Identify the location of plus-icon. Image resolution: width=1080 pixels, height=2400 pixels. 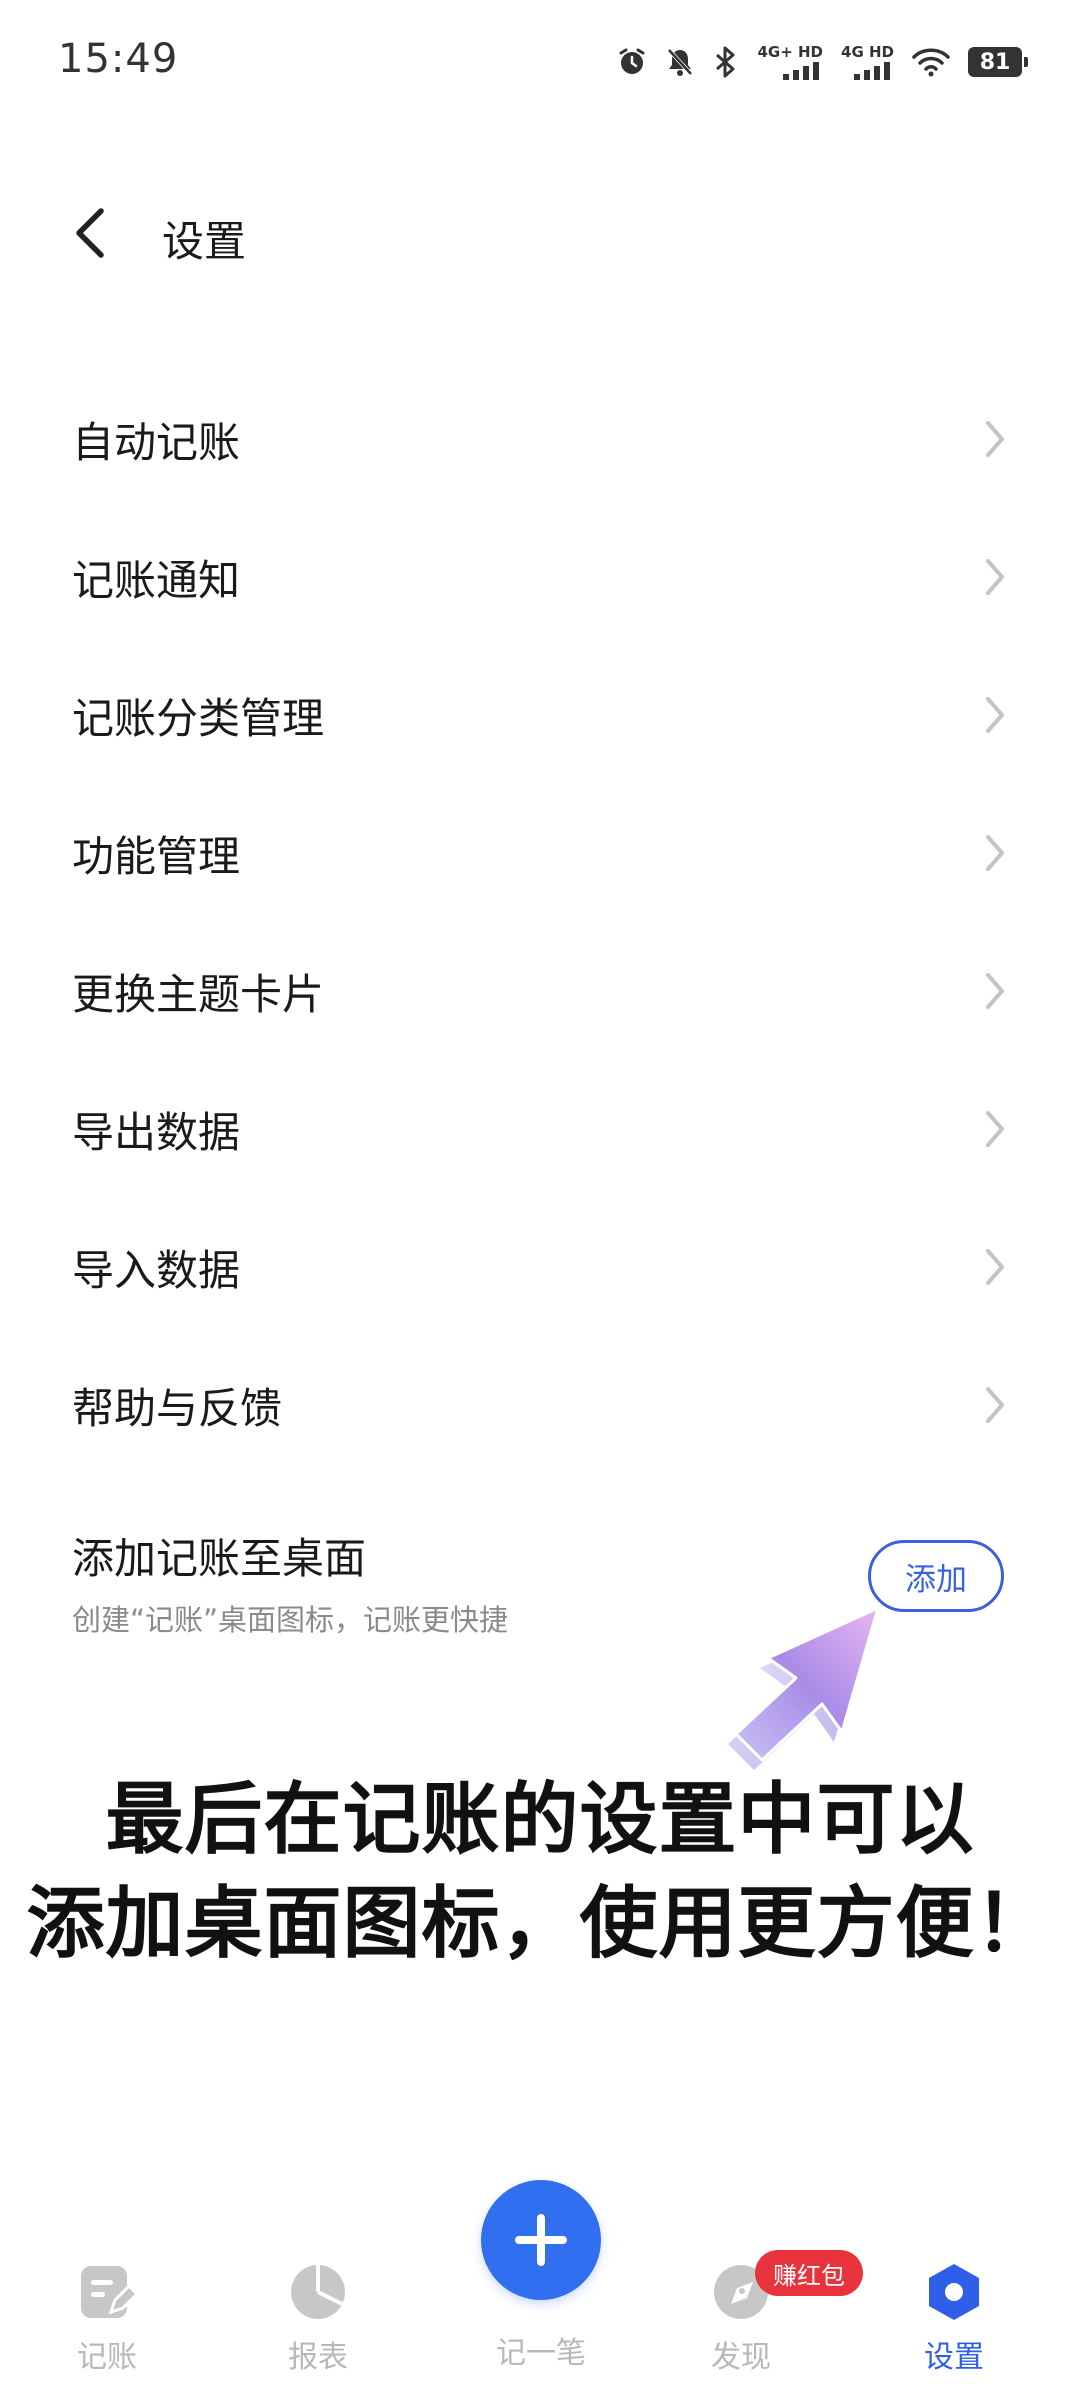
(541, 2240).